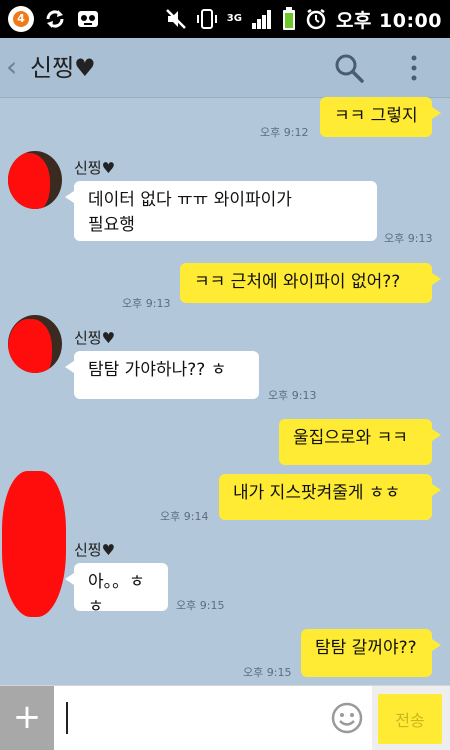 The height and width of the screenshot is (750, 450). Describe the element at coordinates (121, 590) in the screenshot. I see `their-message-bubble: 아。。ㅎㅎ` at that location.